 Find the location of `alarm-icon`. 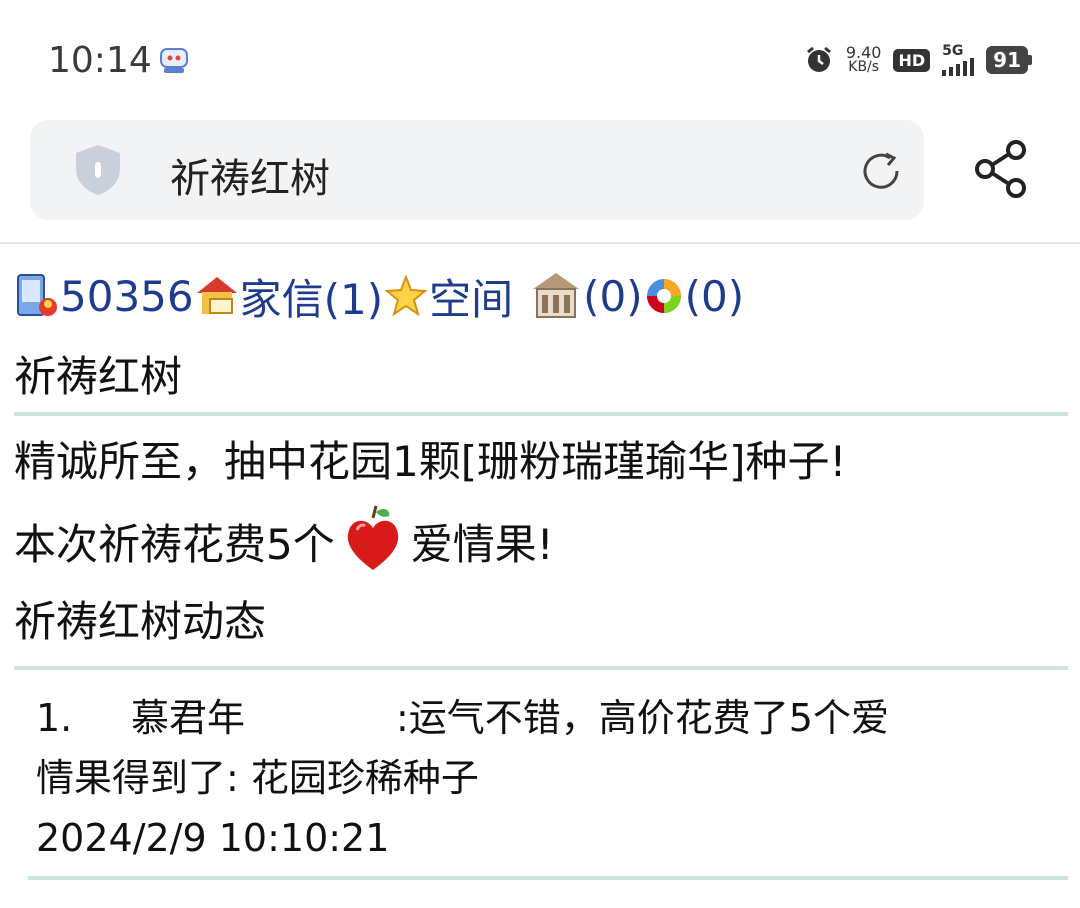

alarm-icon is located at coordinates (818, 59).